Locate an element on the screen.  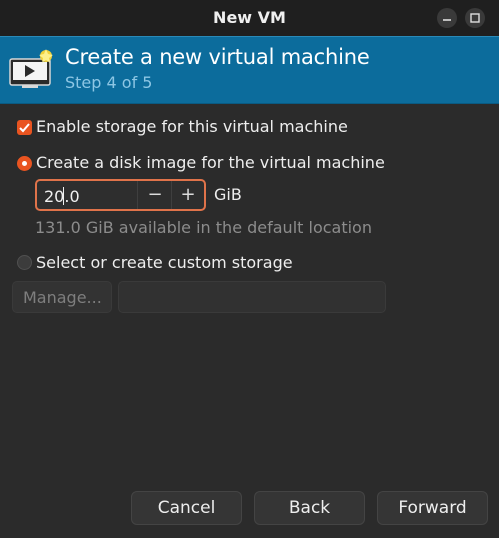
divider is located at coordinates (137, 195).